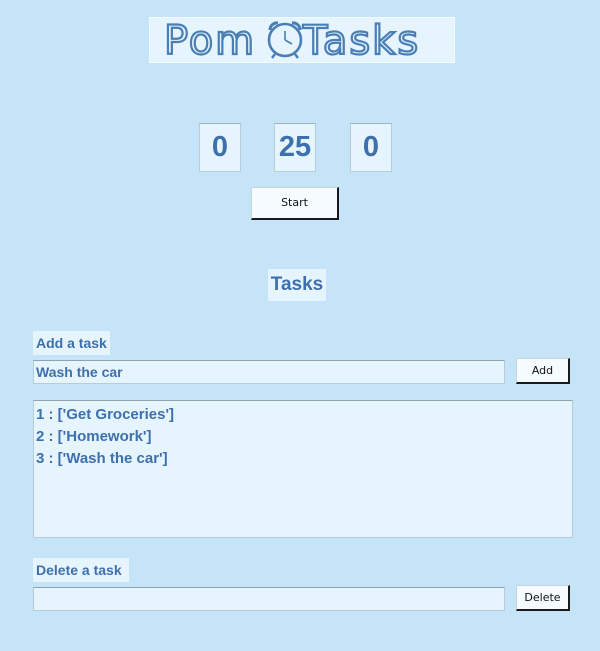 The image size is (600, 651). Describe the element at coordinates (361, 40) in the screenshot. I see `logo-text-right: Tasks` at that location.